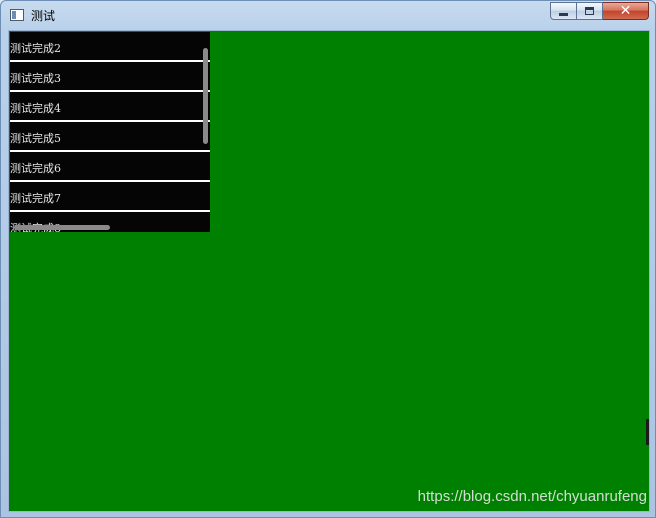  Describe the element at coordinates (110, 137) in the screenshot. I see `list-item: 测试完成5` at that location.